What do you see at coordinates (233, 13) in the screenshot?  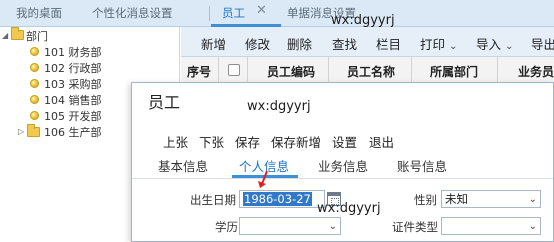 I see `tab-employee: 员工` at bounding box center [233, 13].